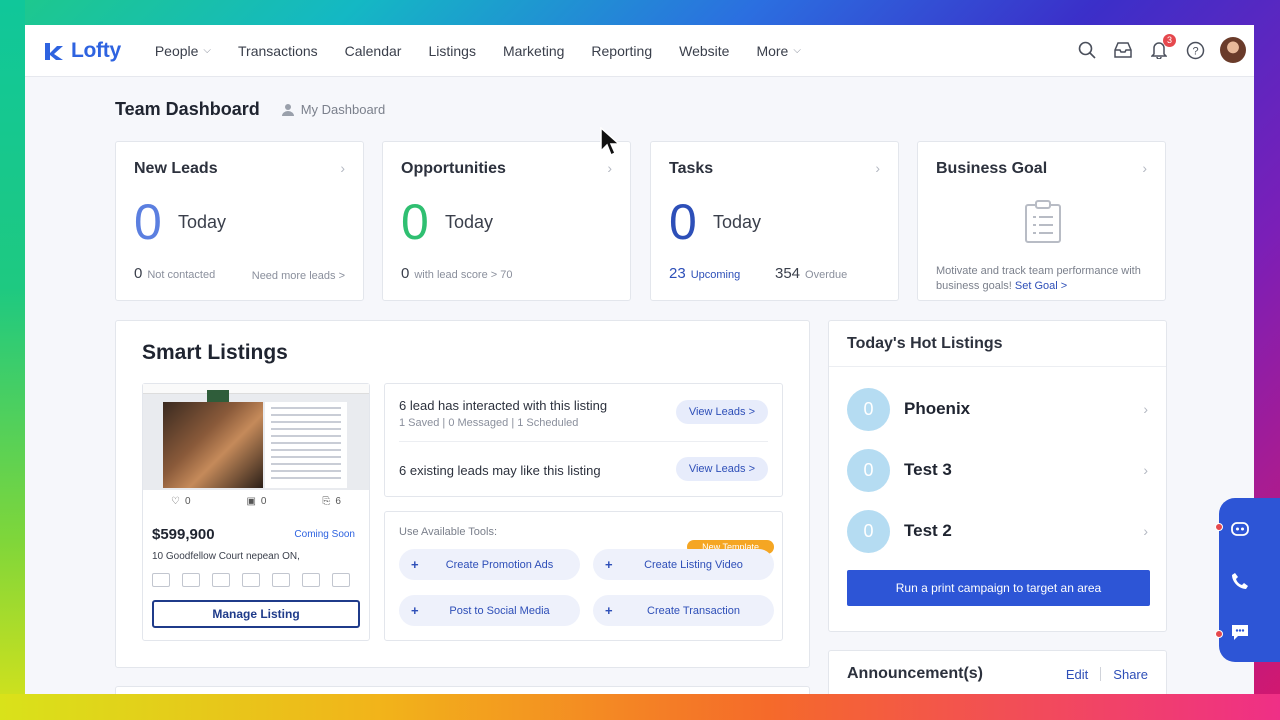 This screenshot has height=720, width=1280. What do you see at coordinates (533, 51) in the screenshot?
I see `nav-marketing: Marketing` at bounding box center [533, 51].